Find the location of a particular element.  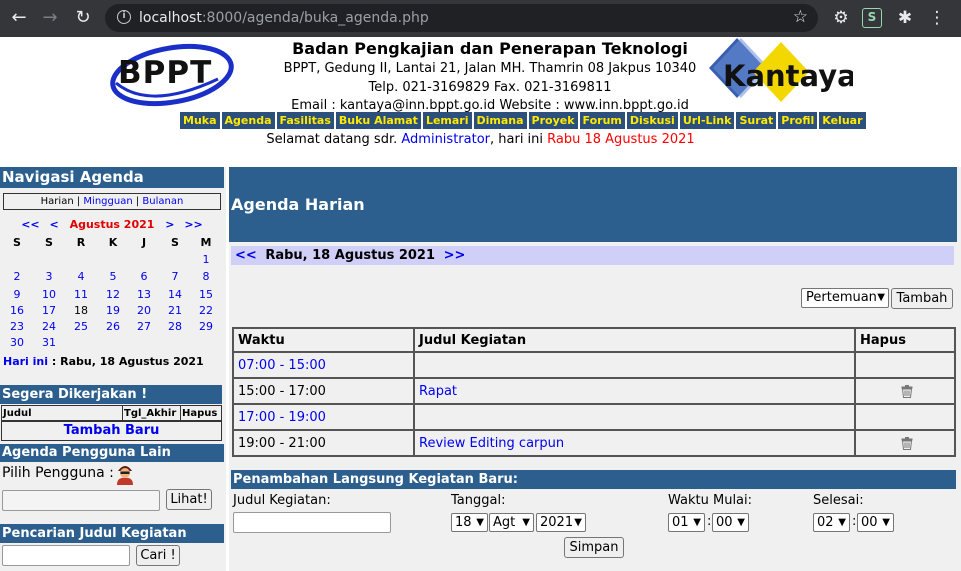

time-slot-link: 07:00 - 15:00 is located at coordinates (282, 365).